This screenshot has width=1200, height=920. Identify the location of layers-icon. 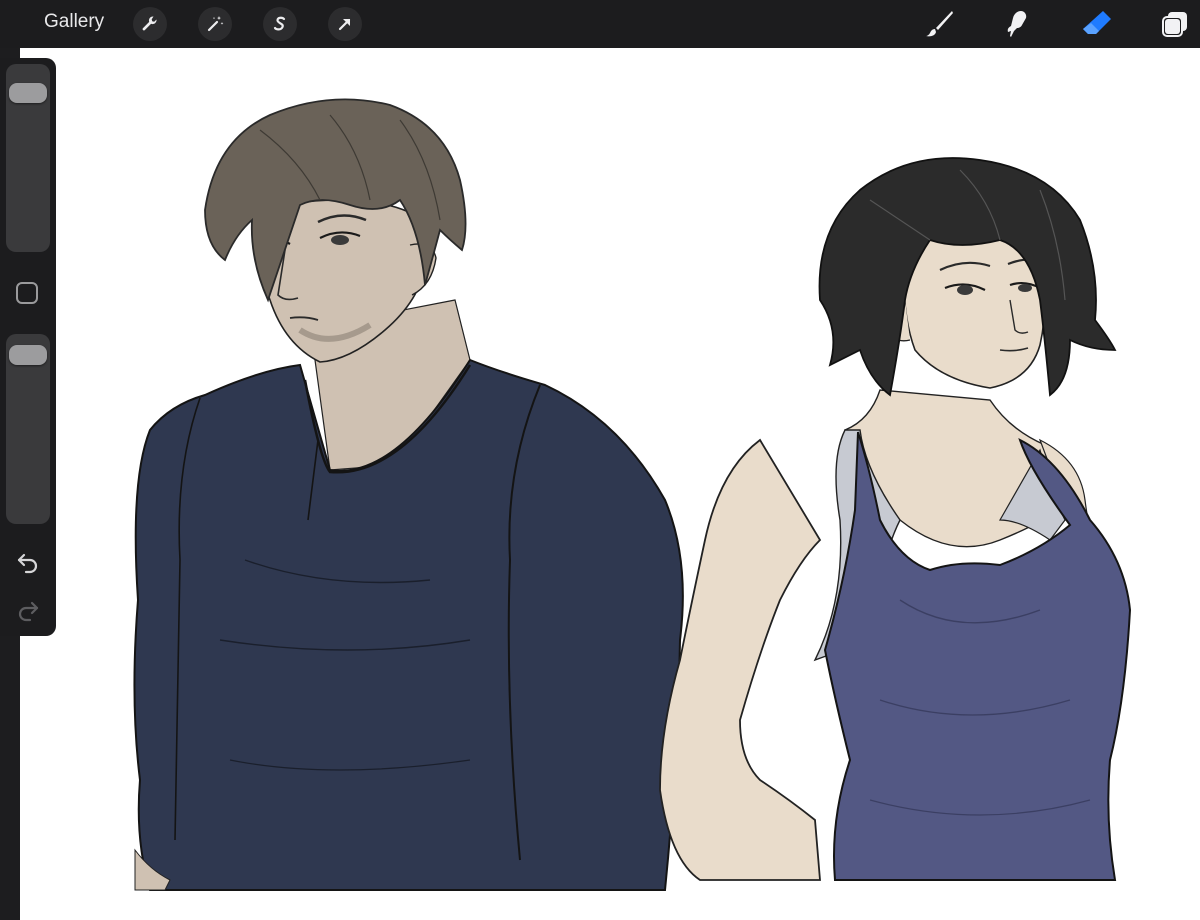
(1174, 24).